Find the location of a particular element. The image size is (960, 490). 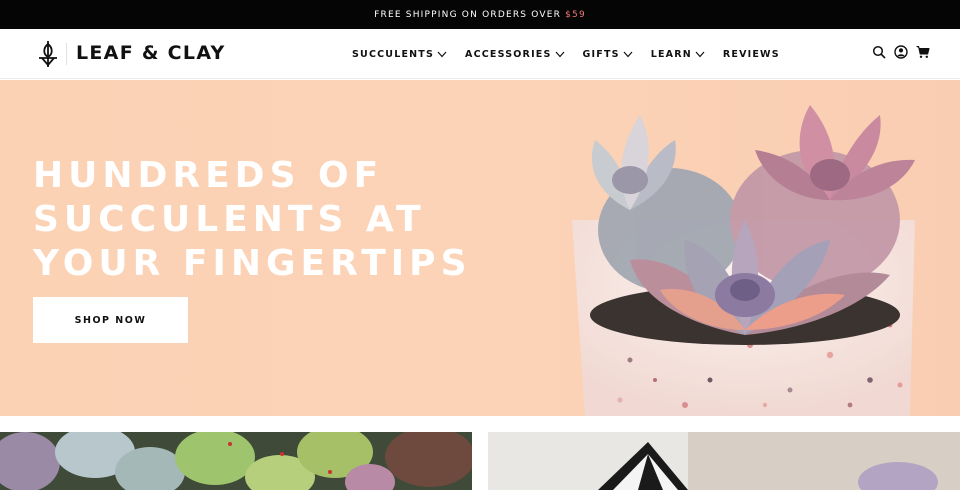

nav-item-label: REVIEWS is located at coordinates (751, 54).